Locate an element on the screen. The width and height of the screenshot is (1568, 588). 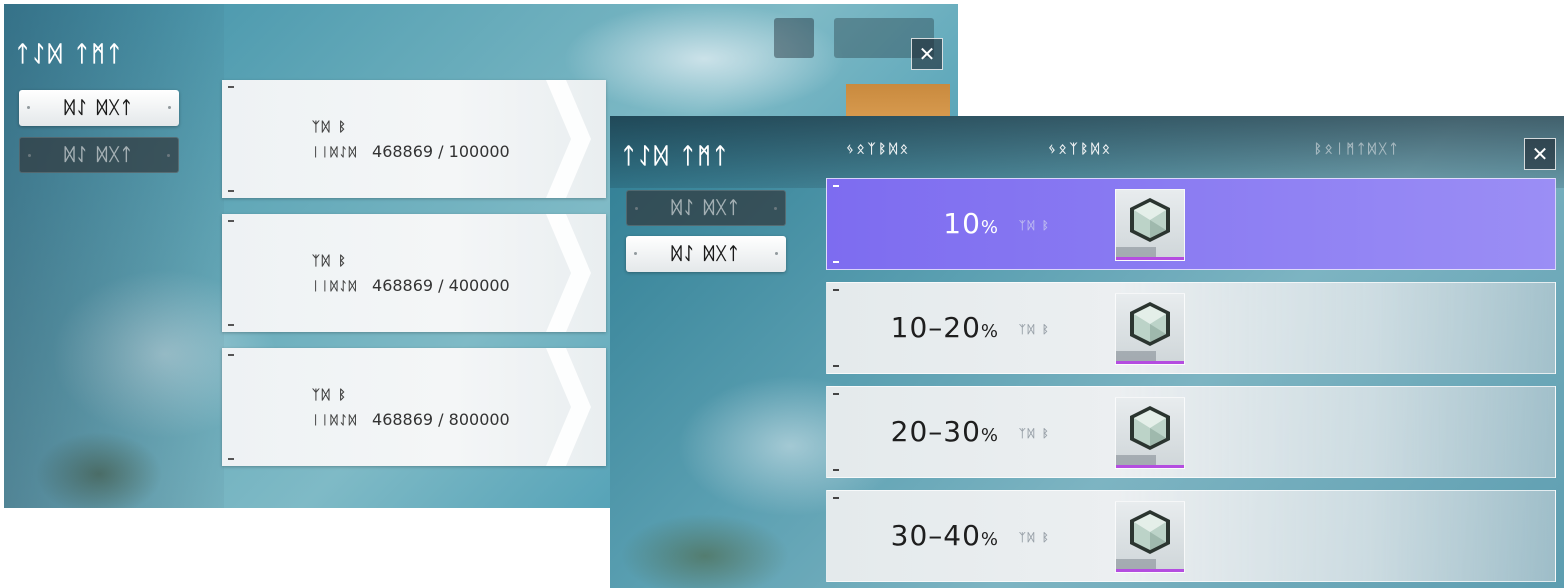
milestone-progress-row: ᛁᛁᛞᛇᛞ 468869 / 100000 is located at coordinates (411, 151).